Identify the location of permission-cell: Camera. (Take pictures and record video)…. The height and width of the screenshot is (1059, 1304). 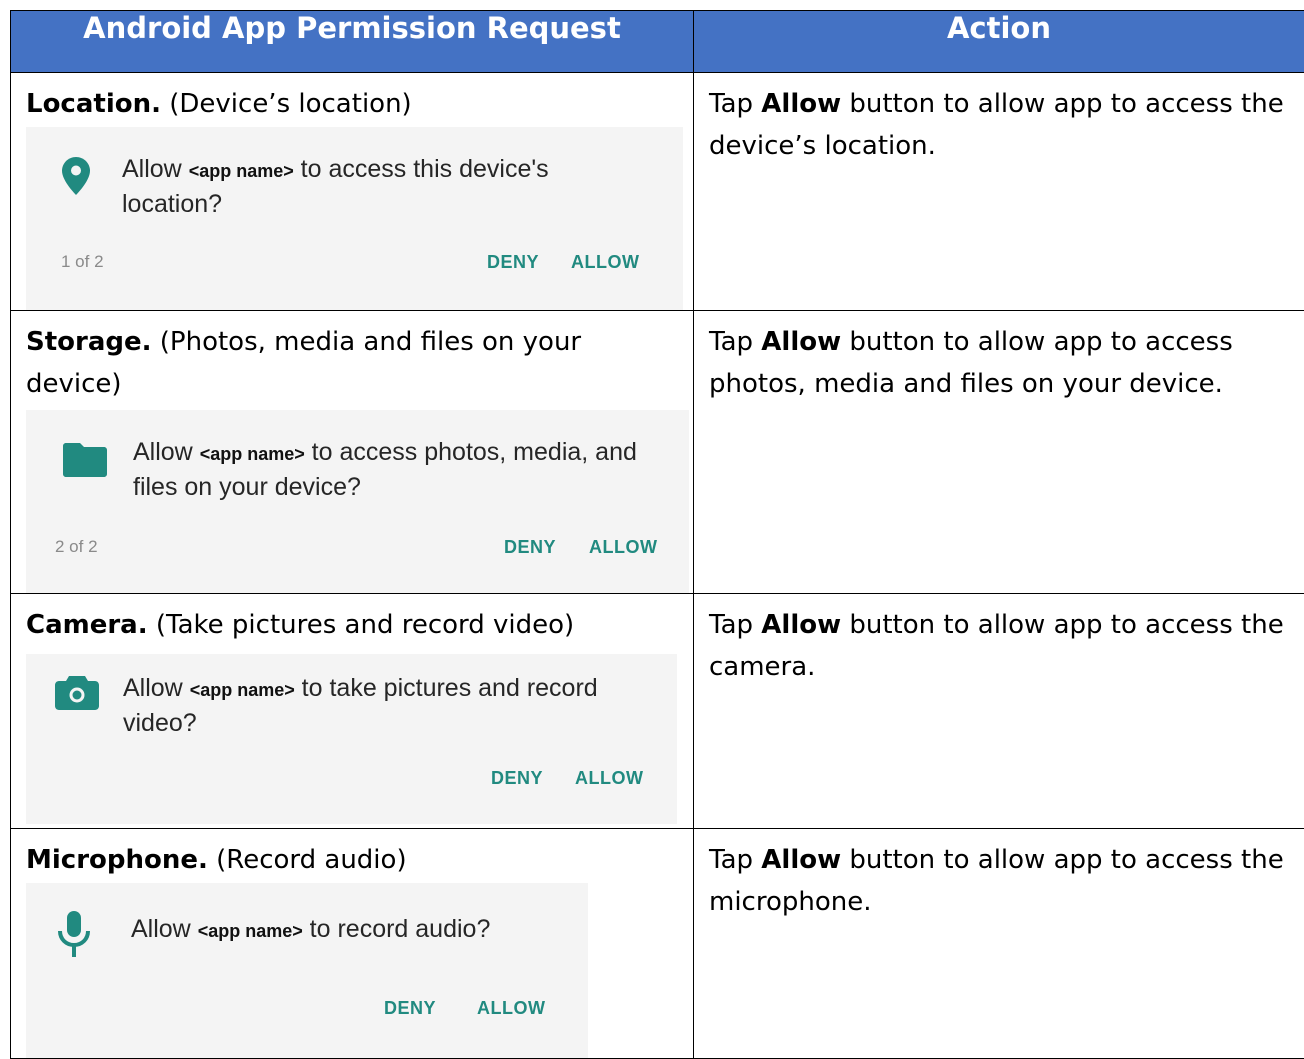
(352, 711).